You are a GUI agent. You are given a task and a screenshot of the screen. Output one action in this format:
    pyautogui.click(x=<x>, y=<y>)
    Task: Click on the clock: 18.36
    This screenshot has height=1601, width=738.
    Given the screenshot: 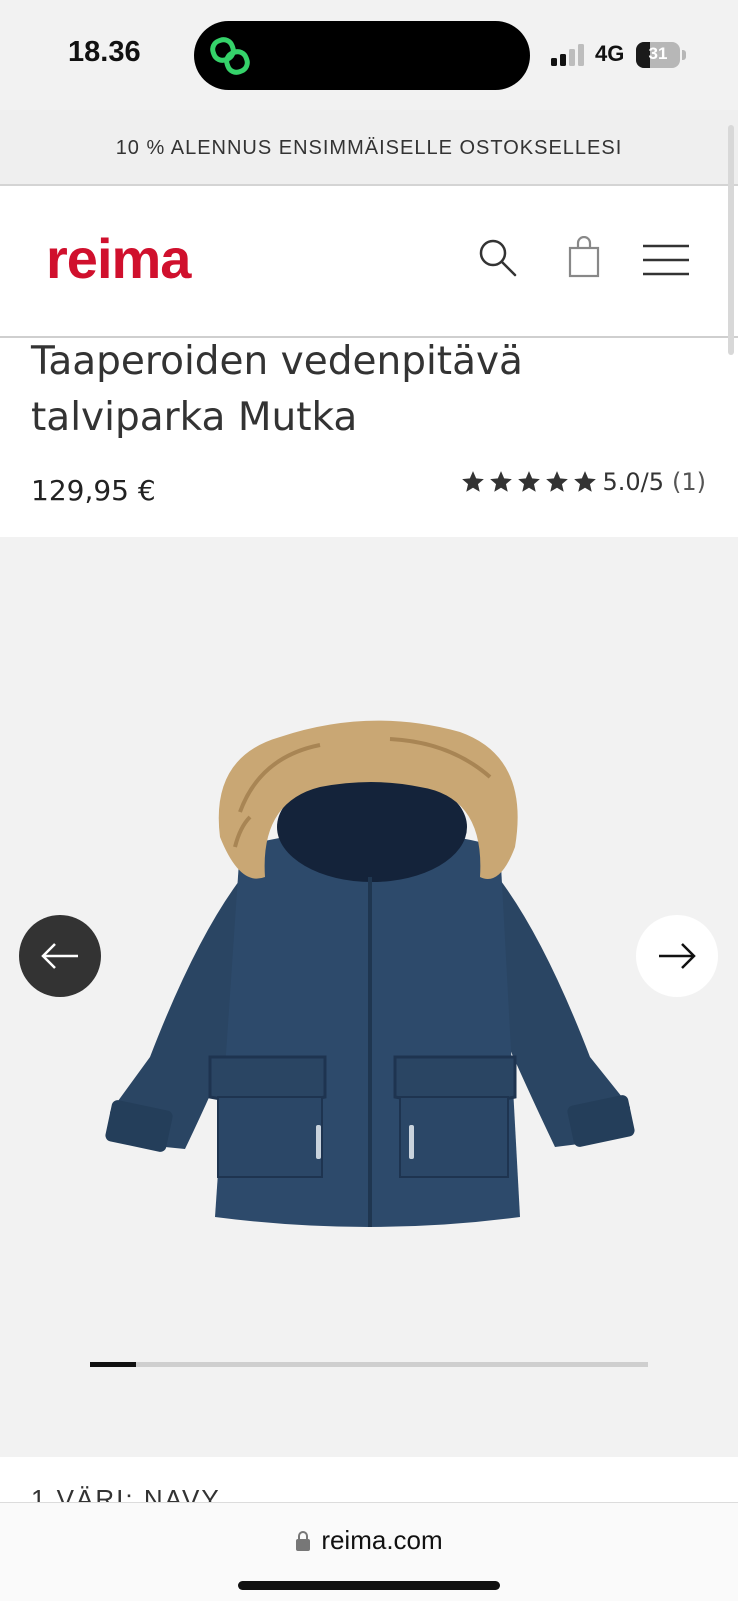 What is the action you would take?
    pyautogui.click(x=104, y=52)
    